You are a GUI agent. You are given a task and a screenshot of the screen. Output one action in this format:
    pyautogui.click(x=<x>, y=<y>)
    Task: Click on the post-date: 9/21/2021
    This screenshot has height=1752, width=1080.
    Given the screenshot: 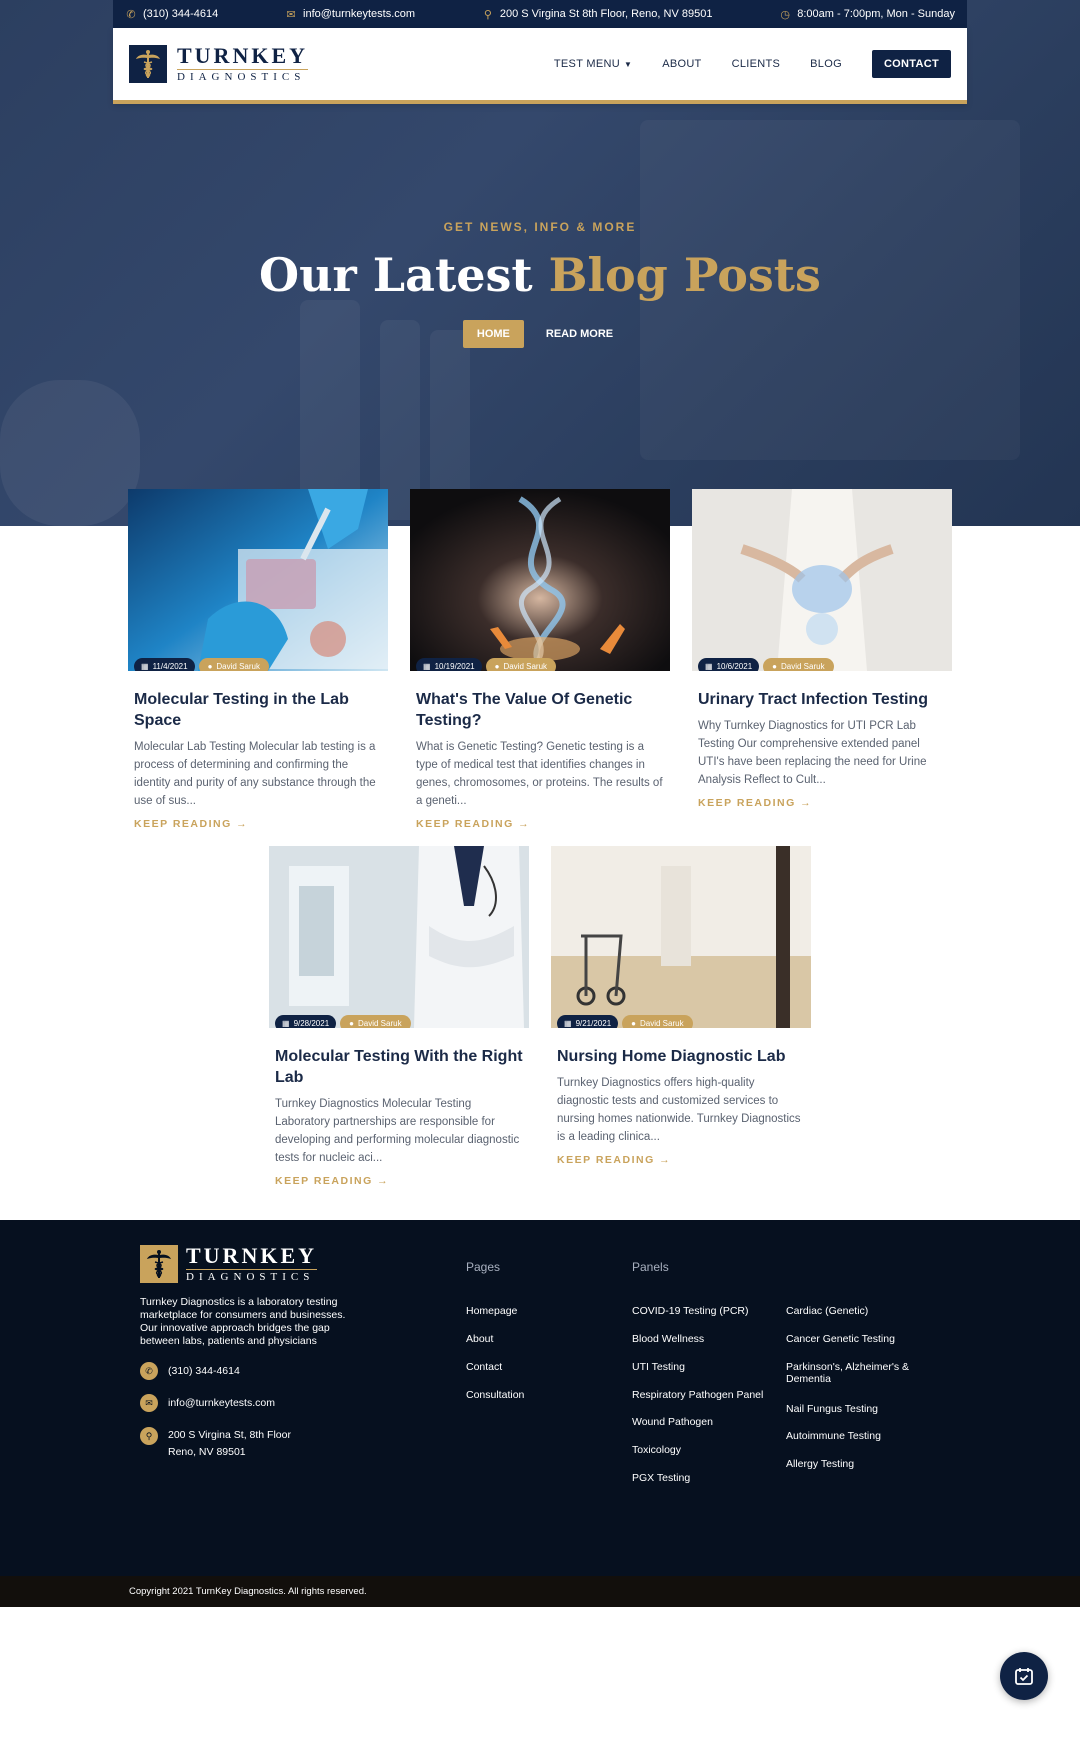 What is the action you would take?
    pyautogui.click(x=593, y=1023)
    